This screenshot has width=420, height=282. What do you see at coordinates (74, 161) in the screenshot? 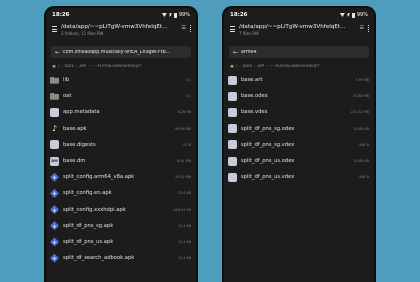
I see `file-name: base.dm` at bounding box center [74, 161].